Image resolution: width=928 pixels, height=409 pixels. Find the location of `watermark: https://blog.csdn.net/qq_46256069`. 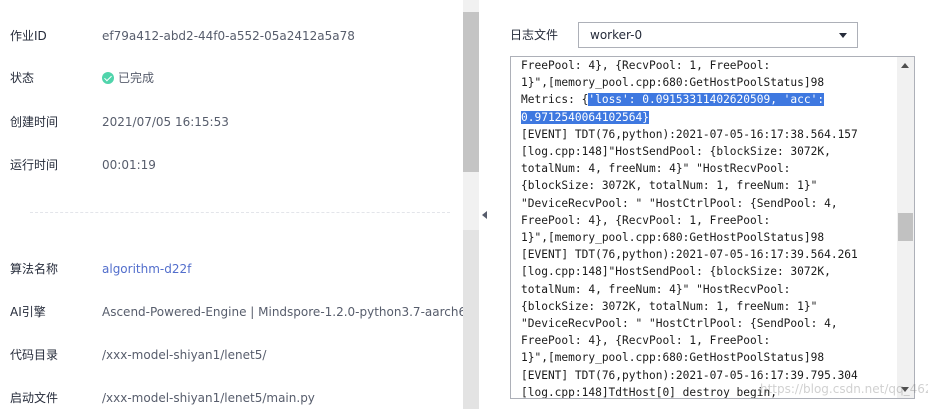

watermark: https://blog.csdn.net/qq_46256069 is located at coordinates (844, 389).